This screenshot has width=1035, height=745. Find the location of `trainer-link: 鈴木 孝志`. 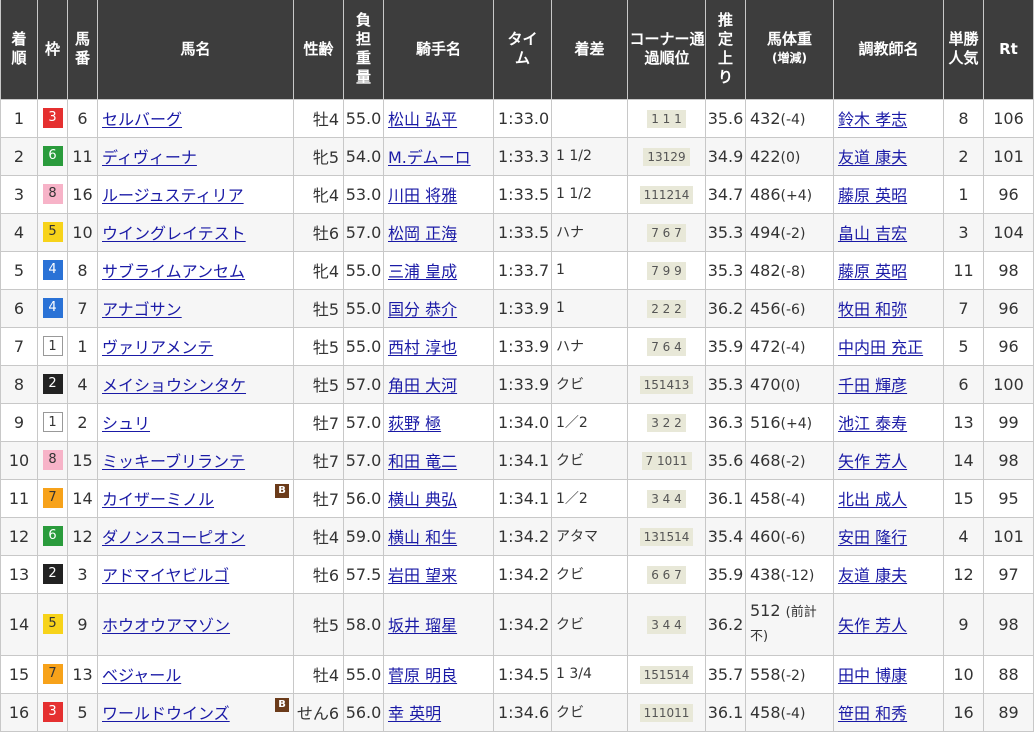

trainer-link: 鈴木 孝志 is located at coordinates (872, 119).